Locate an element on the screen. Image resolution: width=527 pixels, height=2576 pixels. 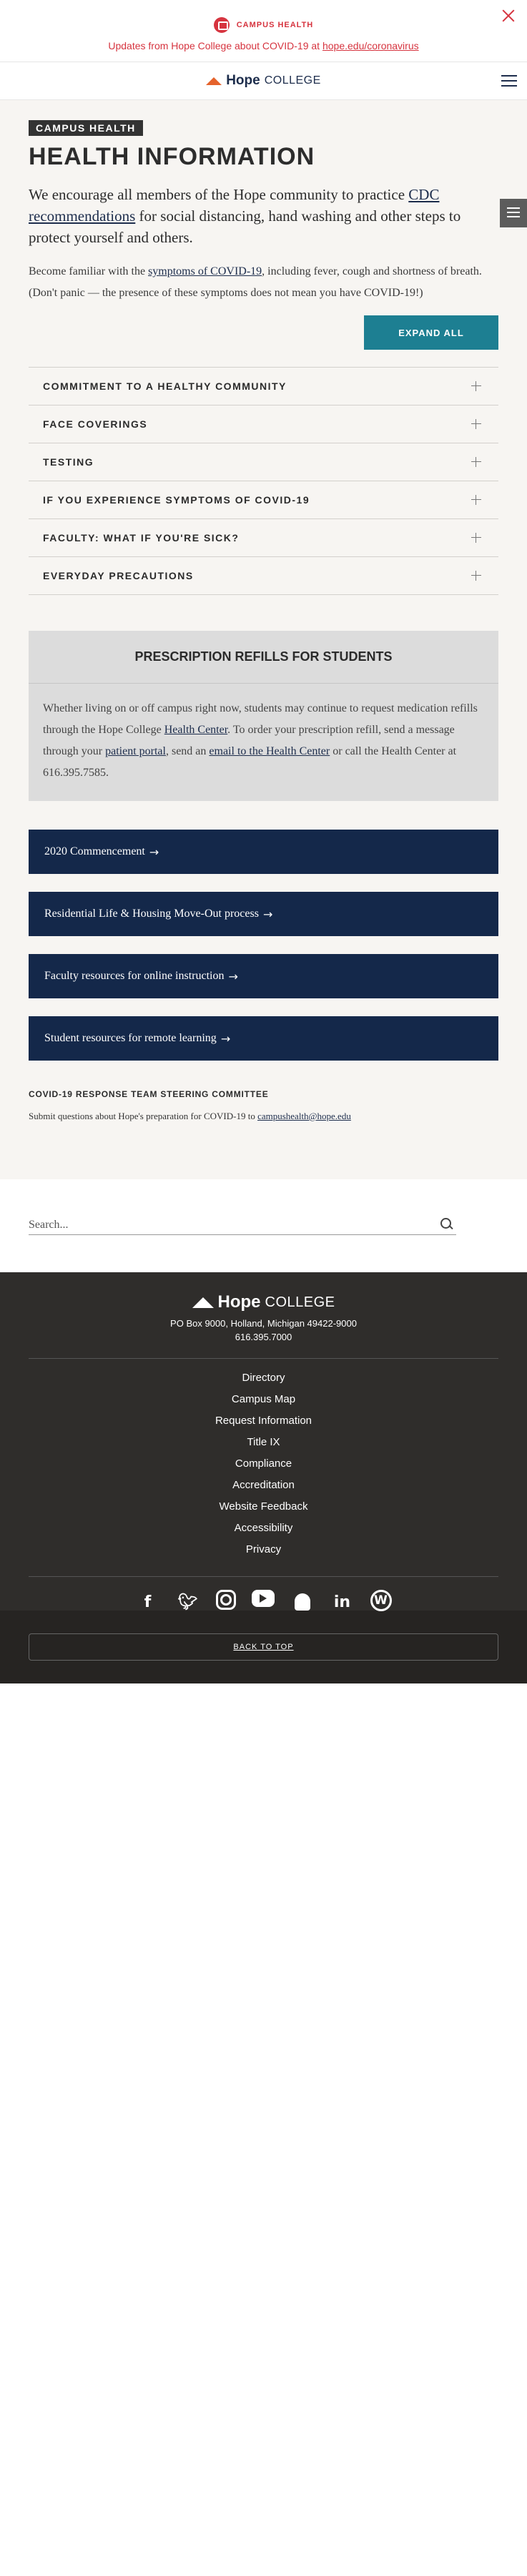
footer-link-title-ix: Title IX is located at coordinates (263, 1443).